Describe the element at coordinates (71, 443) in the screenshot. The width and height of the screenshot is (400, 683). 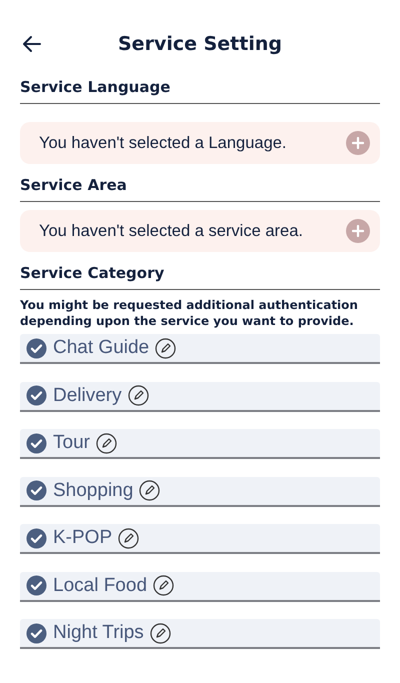
I see `category-label: Tour` at that location.